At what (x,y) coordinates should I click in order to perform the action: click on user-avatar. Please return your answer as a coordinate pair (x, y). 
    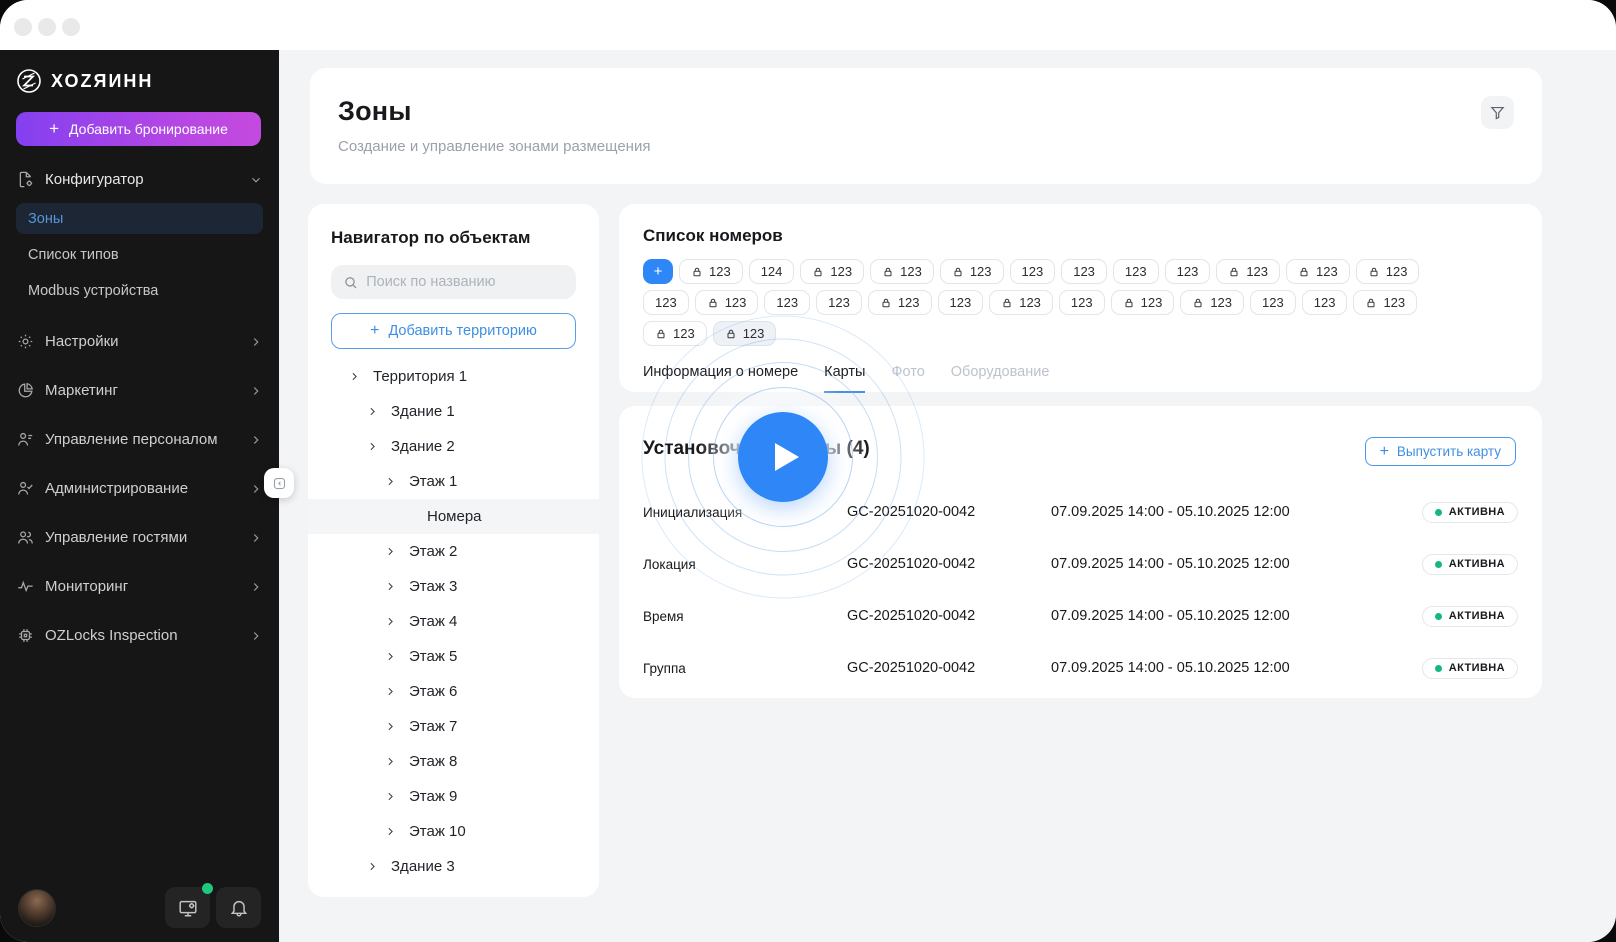
    Looking at the image, I should click on (37, 907).